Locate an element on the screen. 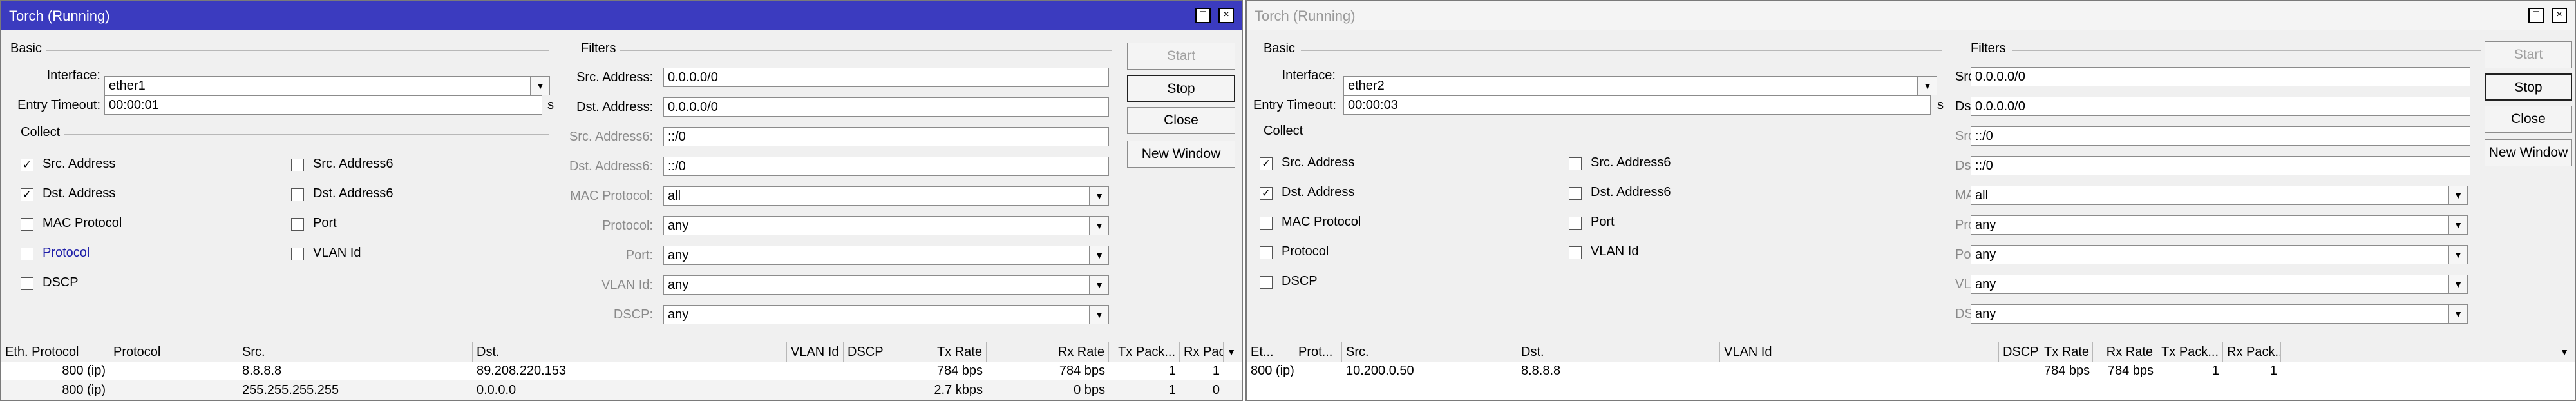 Image resolution: width=2576 pixels, height=401 pixels. column-header: Eth. Protocol is located at coordinates (55, 352).